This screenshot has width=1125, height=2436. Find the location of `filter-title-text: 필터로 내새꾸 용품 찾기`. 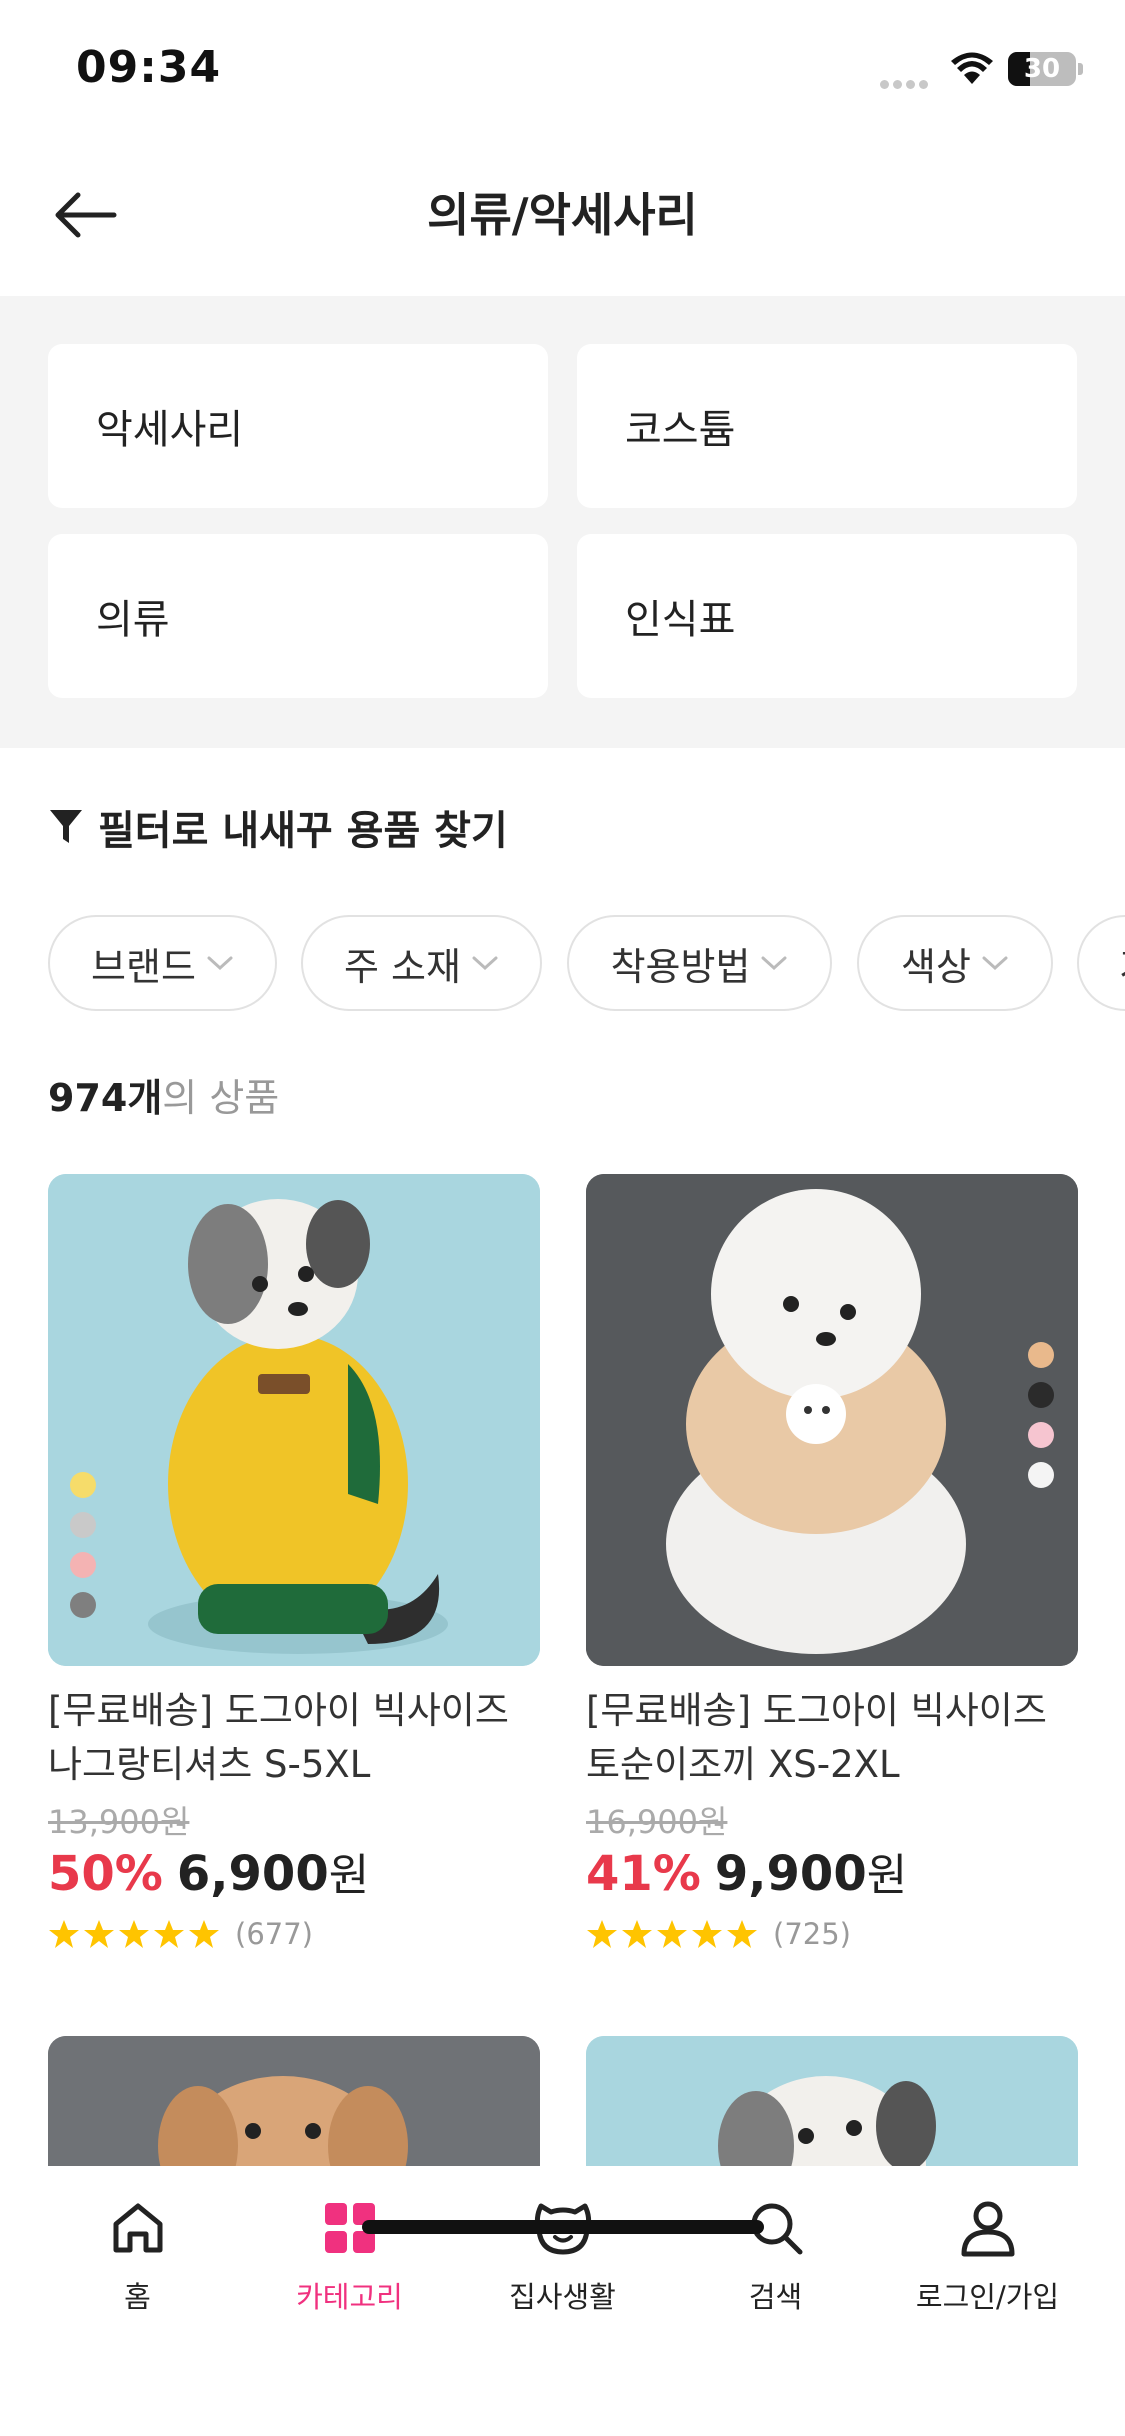

filter-title-text: 필터로 내새꾸 용품 찾기 is located at coordinates (303, 831).